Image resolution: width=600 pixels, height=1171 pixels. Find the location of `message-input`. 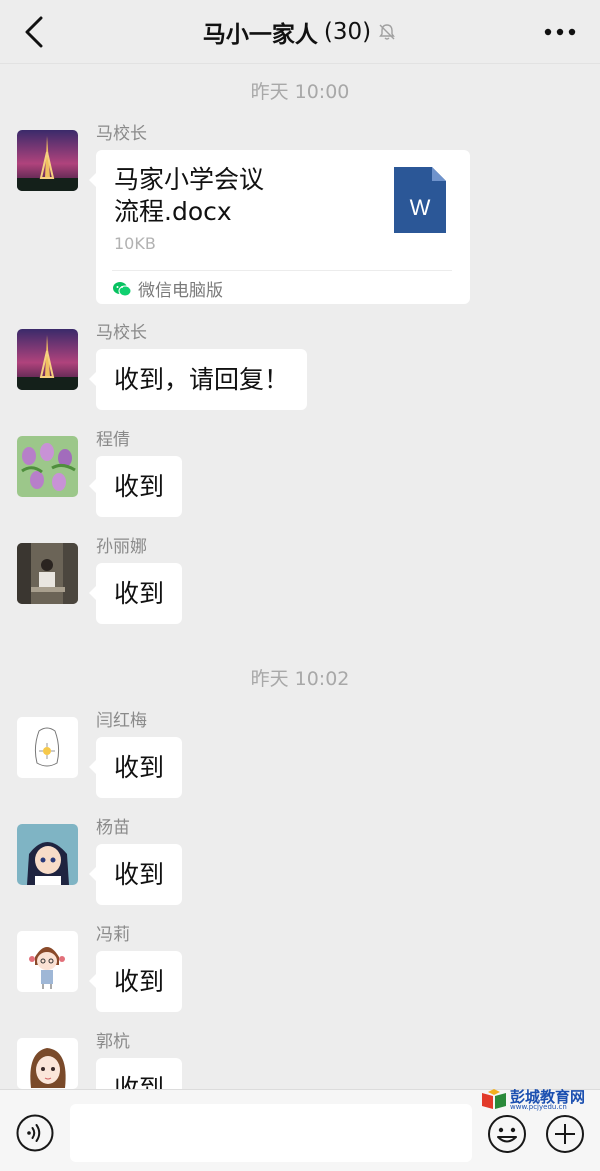

message-input is located at coordinates (271, 1133).